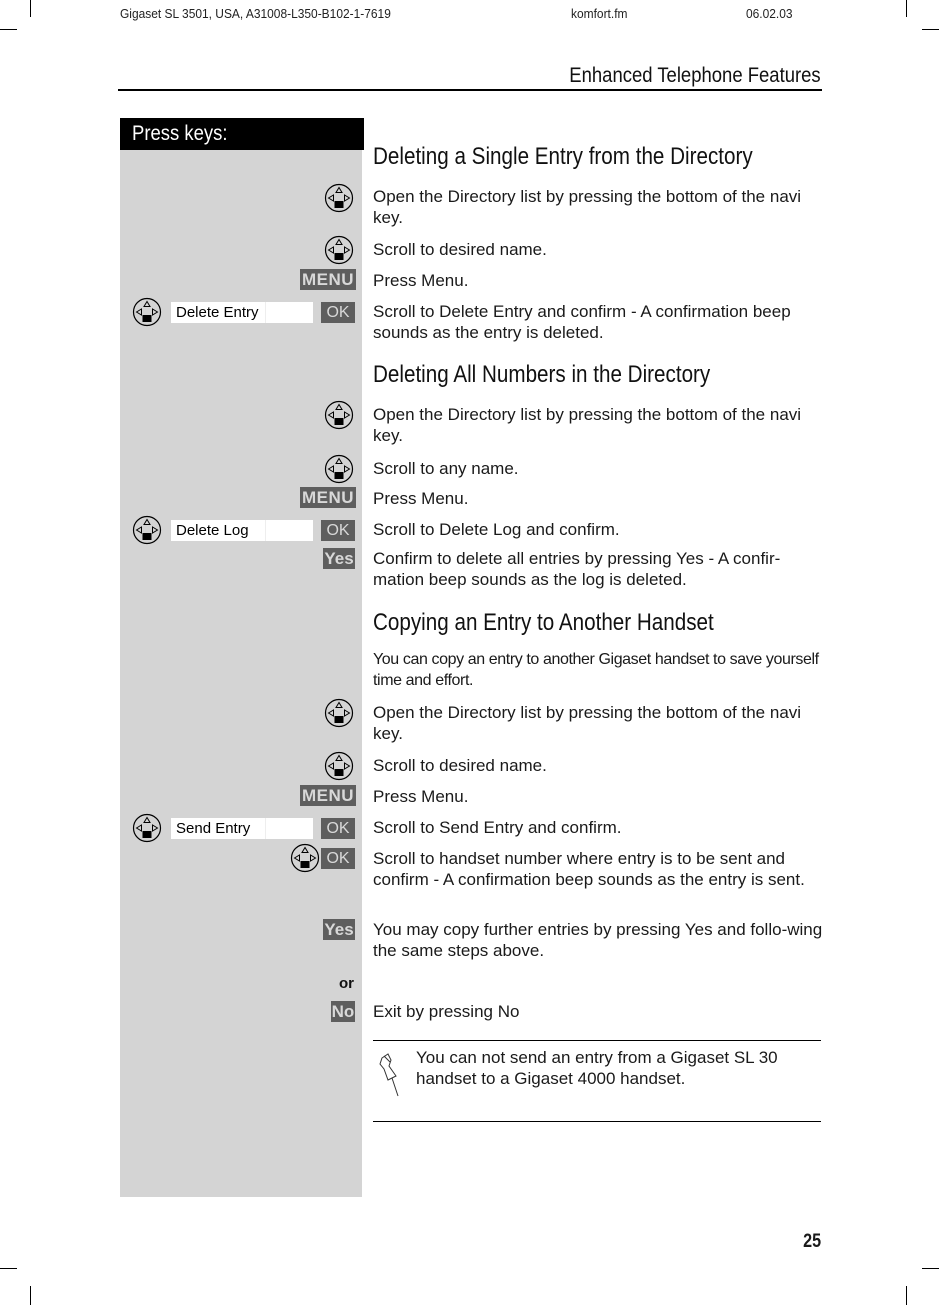  Describe the element at coordinates (242, 312) in the screenshot. I see `display-delete-entry: Delete Entry` at that location.